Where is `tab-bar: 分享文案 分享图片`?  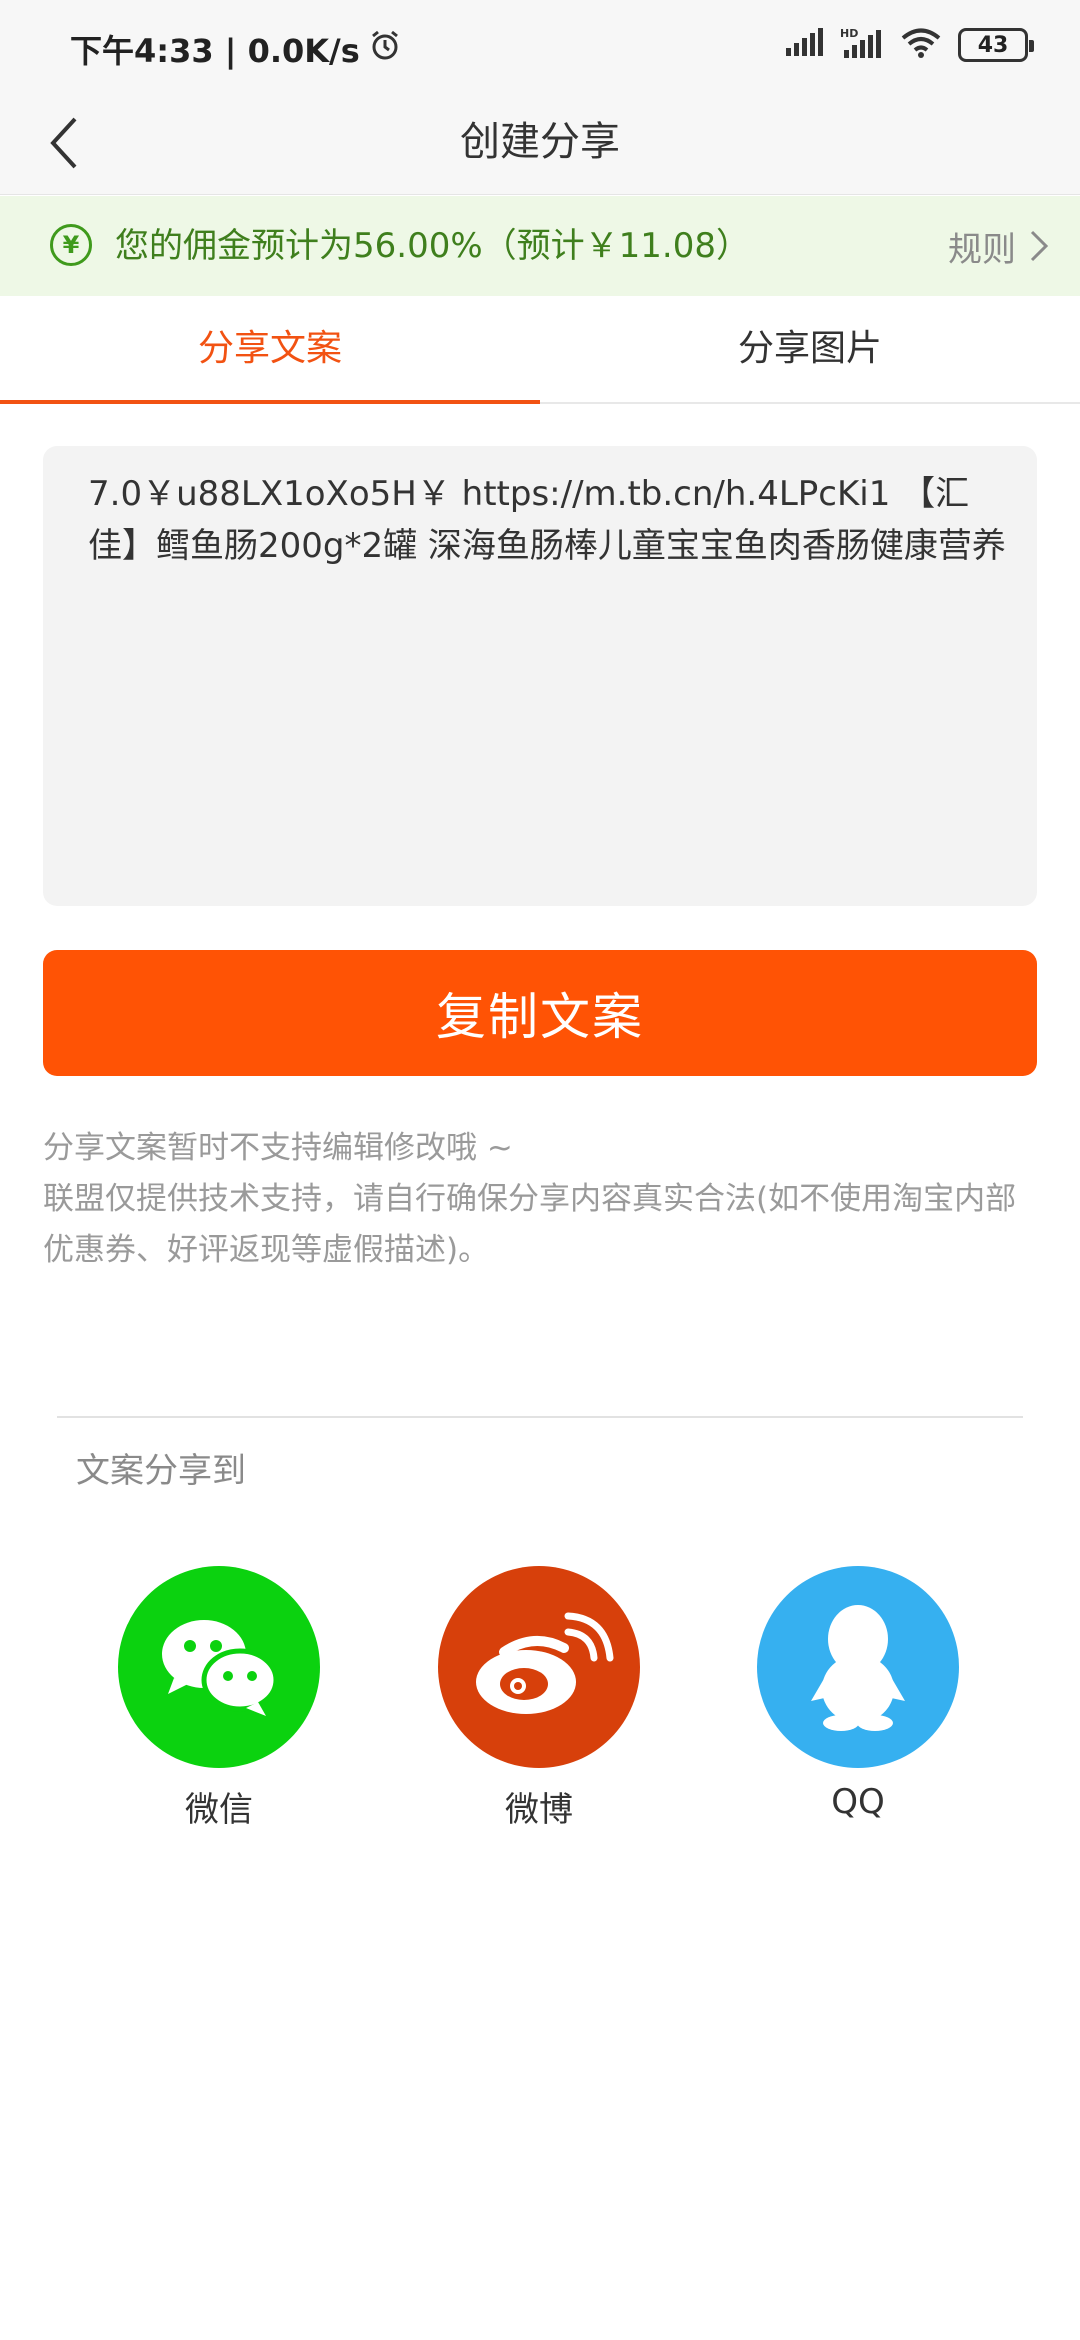 tab-bar: 分享文案 分享图片 is located at coordinates (540, 350).